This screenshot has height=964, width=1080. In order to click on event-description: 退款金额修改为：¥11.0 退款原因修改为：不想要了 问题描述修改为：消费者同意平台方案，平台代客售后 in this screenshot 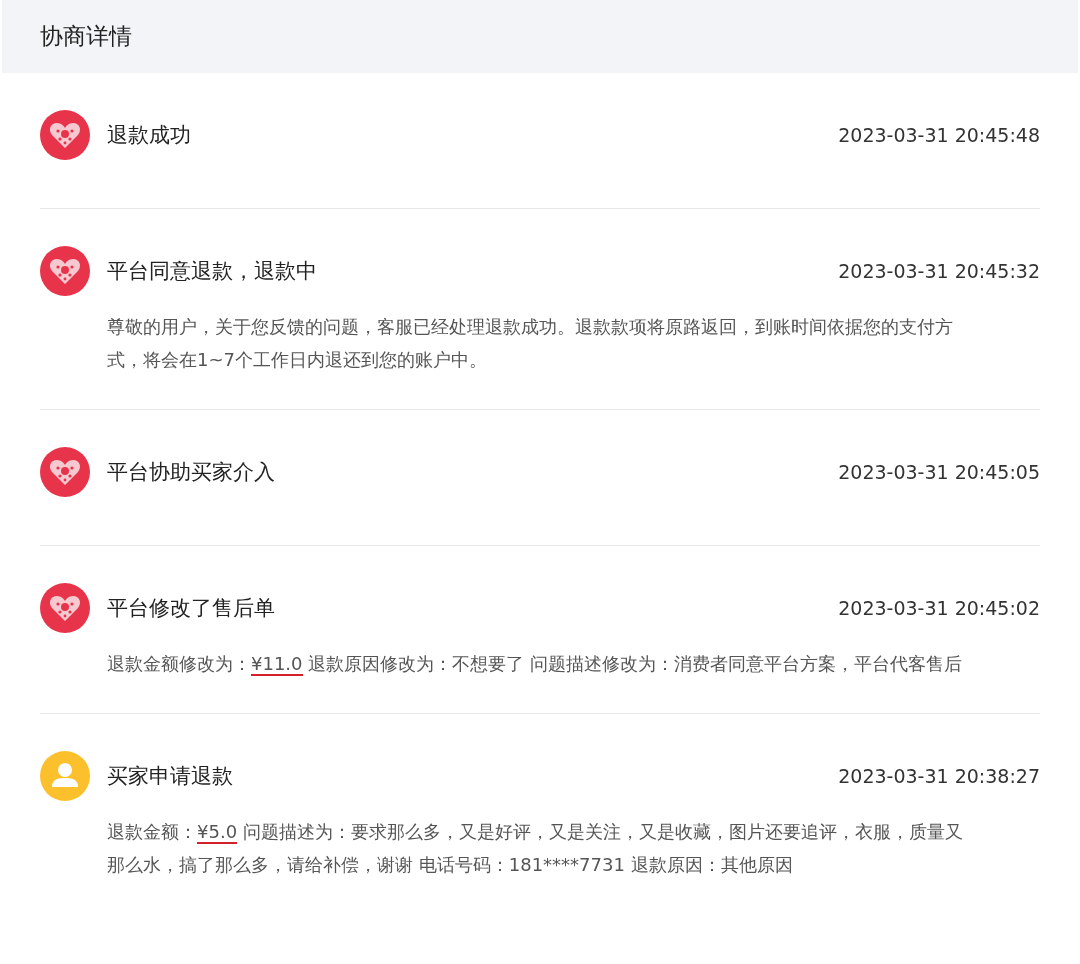, I will do `click(535, 665)`.